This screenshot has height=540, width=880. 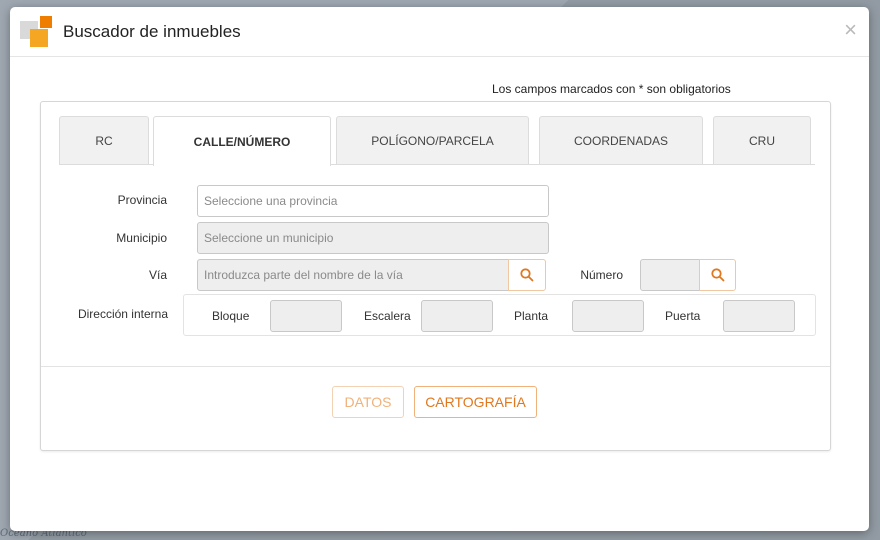 What do you see at coordinates (231, 316) in the screenshot?
I see `bloque-label: Bloque` at bounding box center [231, 316].